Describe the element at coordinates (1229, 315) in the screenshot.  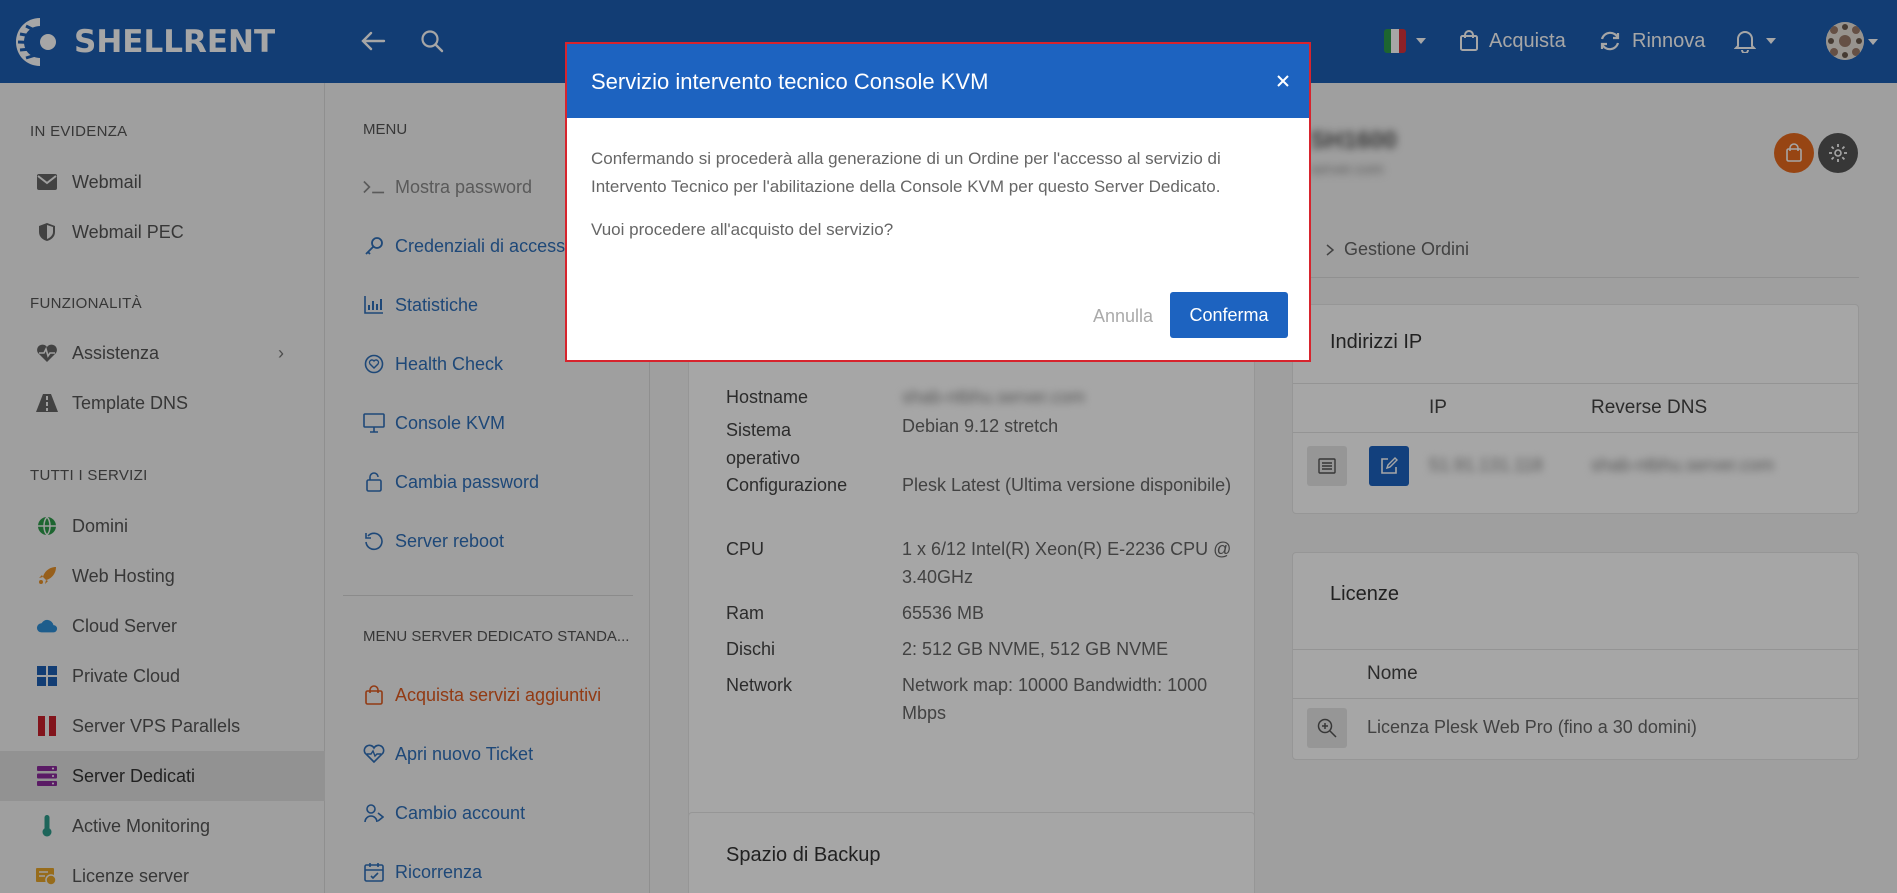
I see `confirm-button: Conferma` at that location.